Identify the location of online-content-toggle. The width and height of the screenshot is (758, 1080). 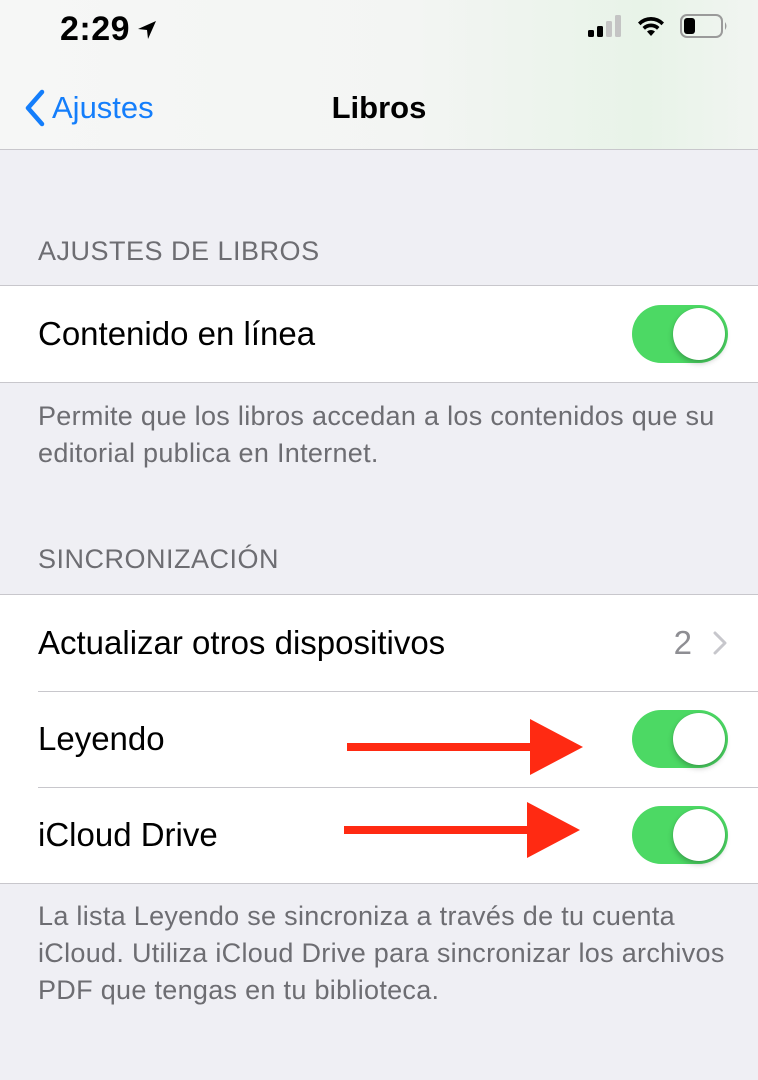
(680, 334).